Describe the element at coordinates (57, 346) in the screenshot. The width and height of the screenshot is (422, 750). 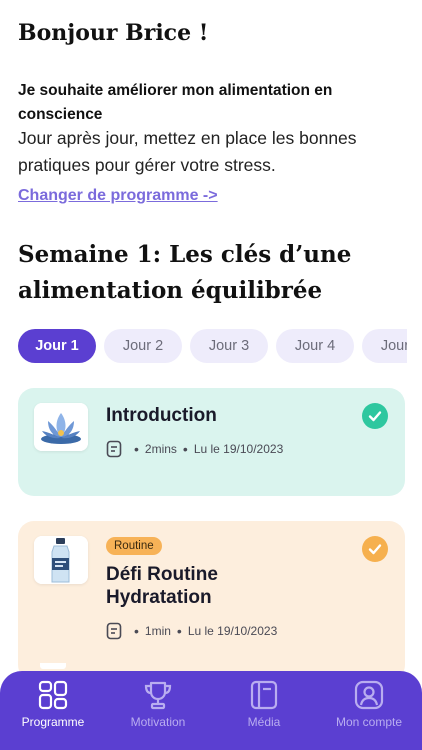
I see `day-tab-1: Jour 1` at that location.